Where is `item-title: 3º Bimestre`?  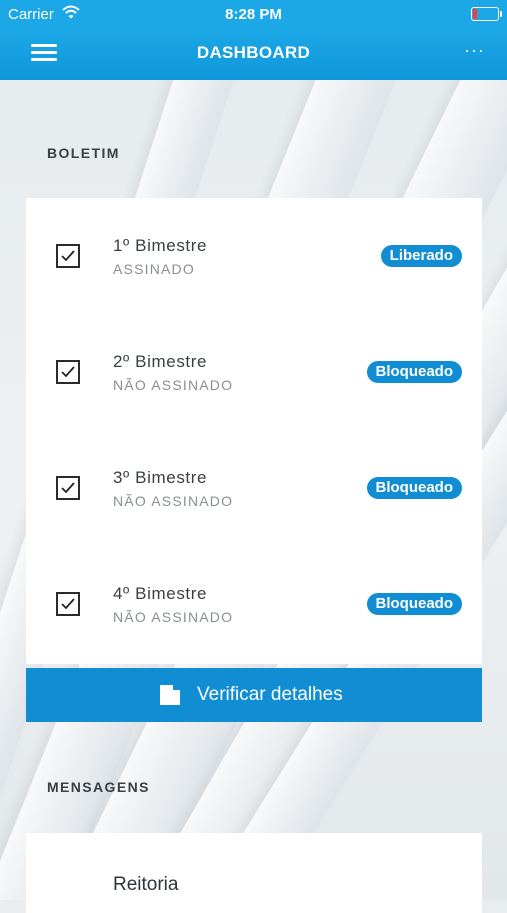 item-title: 3º Bimestre is located at coordinates (160, 477).